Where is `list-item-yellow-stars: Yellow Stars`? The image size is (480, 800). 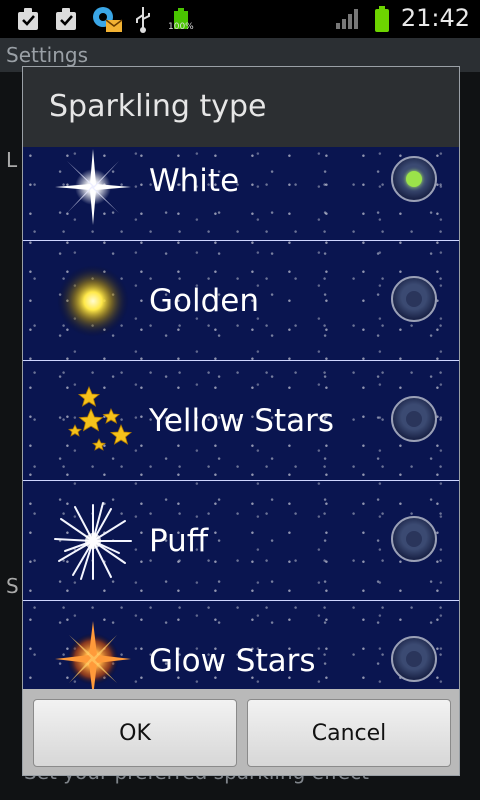
list-item-yellow-stars: Yellow Stars is located at coordinates (241, 421).